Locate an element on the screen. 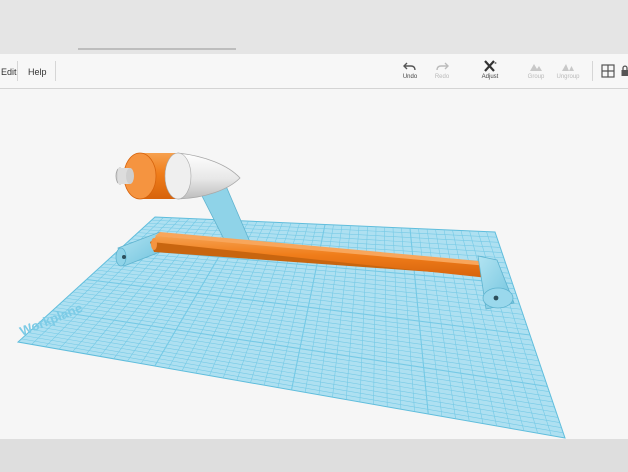 The height and width of the screenshot is (472, 628). redo-button: Redo is located at coordinates (442, 72).